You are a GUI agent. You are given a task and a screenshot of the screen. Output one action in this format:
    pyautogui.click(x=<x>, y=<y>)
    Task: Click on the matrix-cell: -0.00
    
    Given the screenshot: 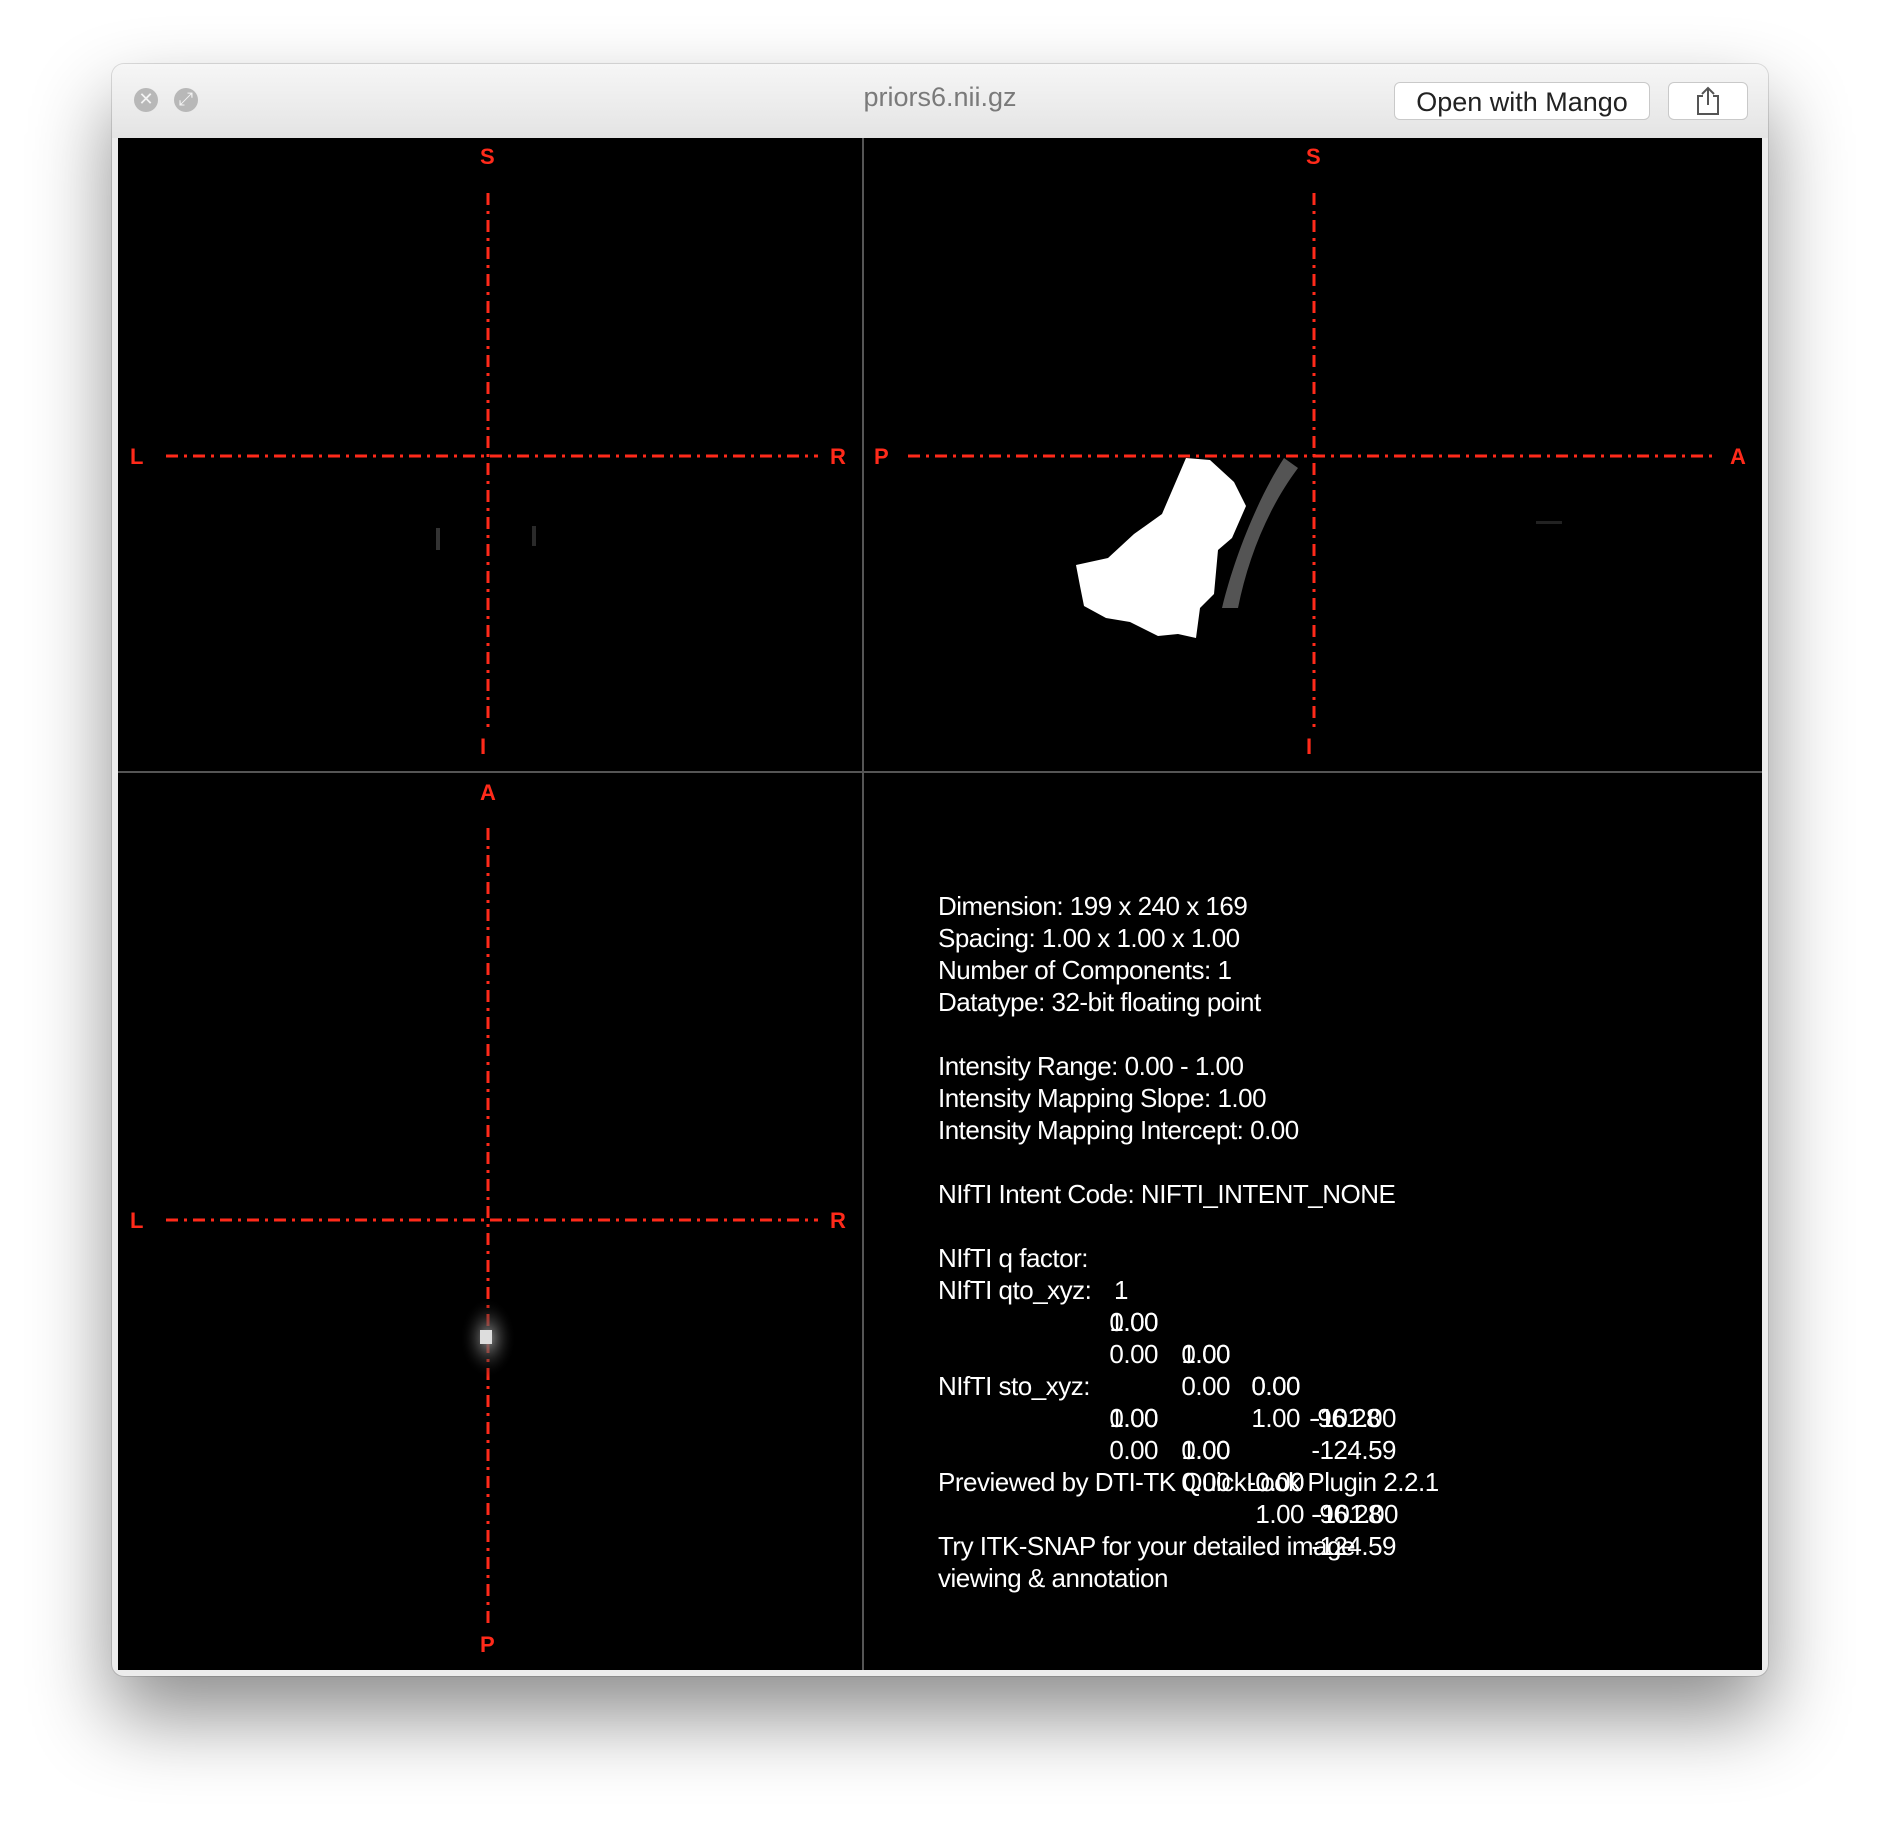 What is the action you would take?
    pyautogui.click(x=1275, y=1482)
    